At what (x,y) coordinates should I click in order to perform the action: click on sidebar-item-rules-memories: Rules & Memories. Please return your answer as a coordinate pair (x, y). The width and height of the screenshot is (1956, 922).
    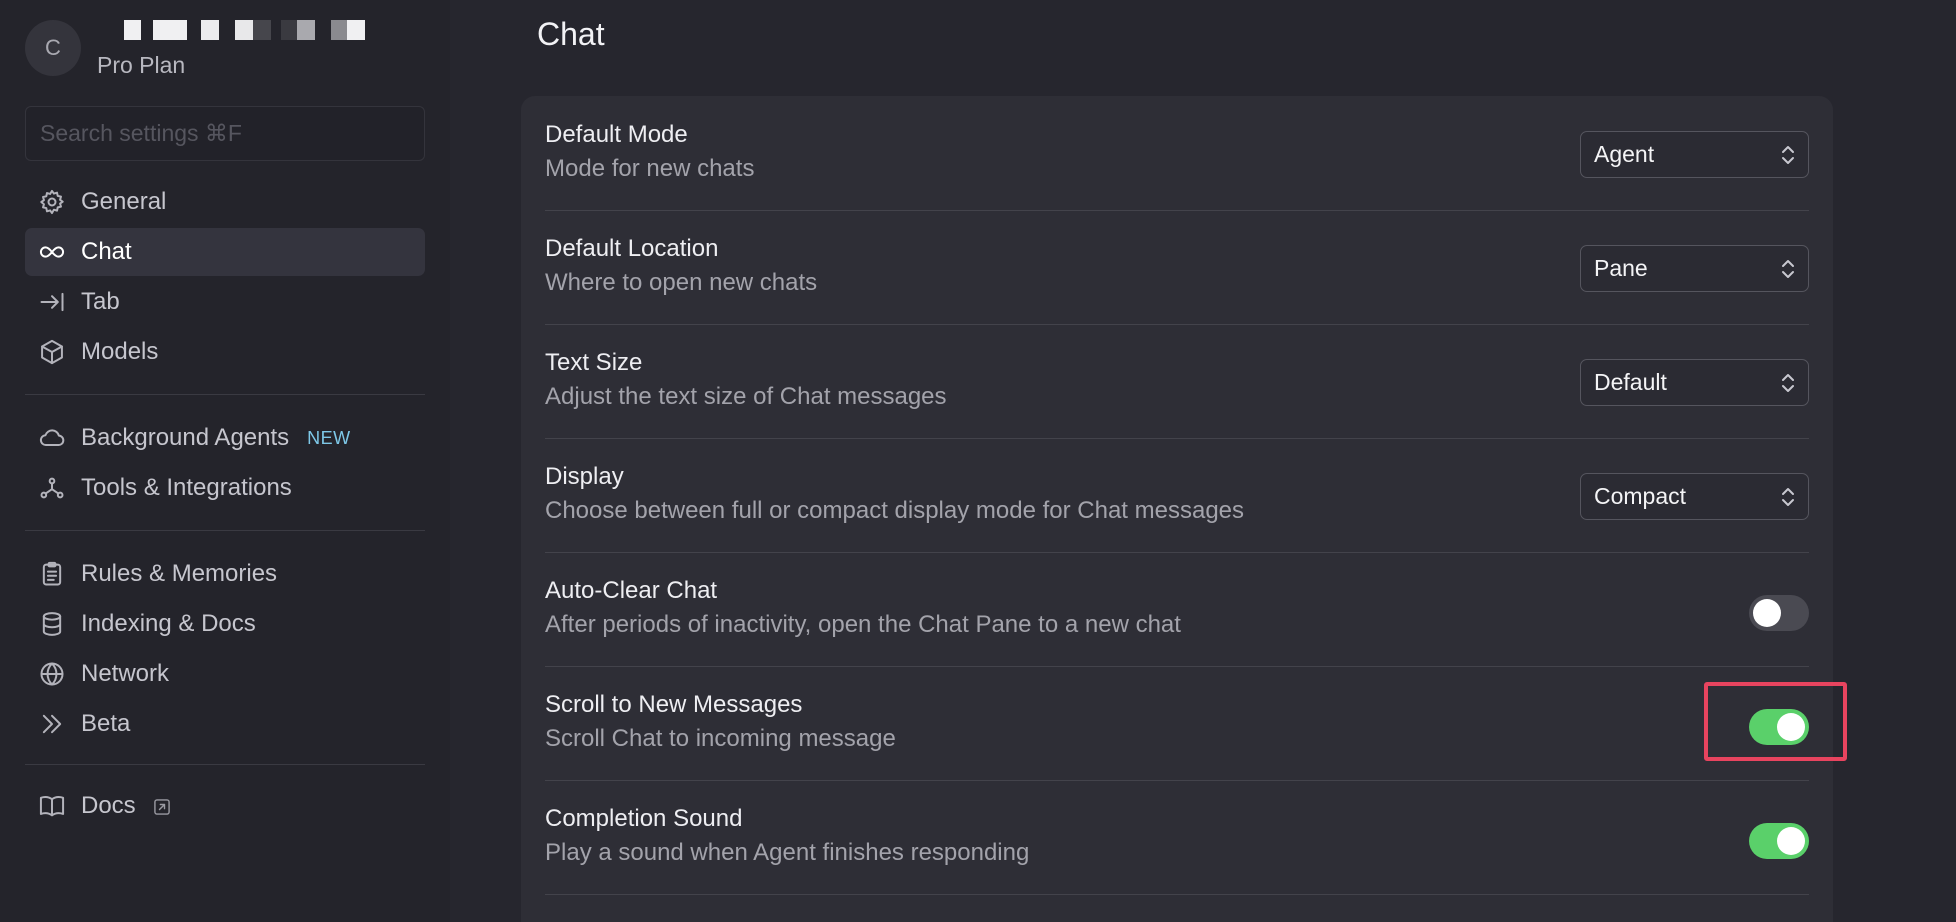
    Looking at the image, I should click on (225, 574).